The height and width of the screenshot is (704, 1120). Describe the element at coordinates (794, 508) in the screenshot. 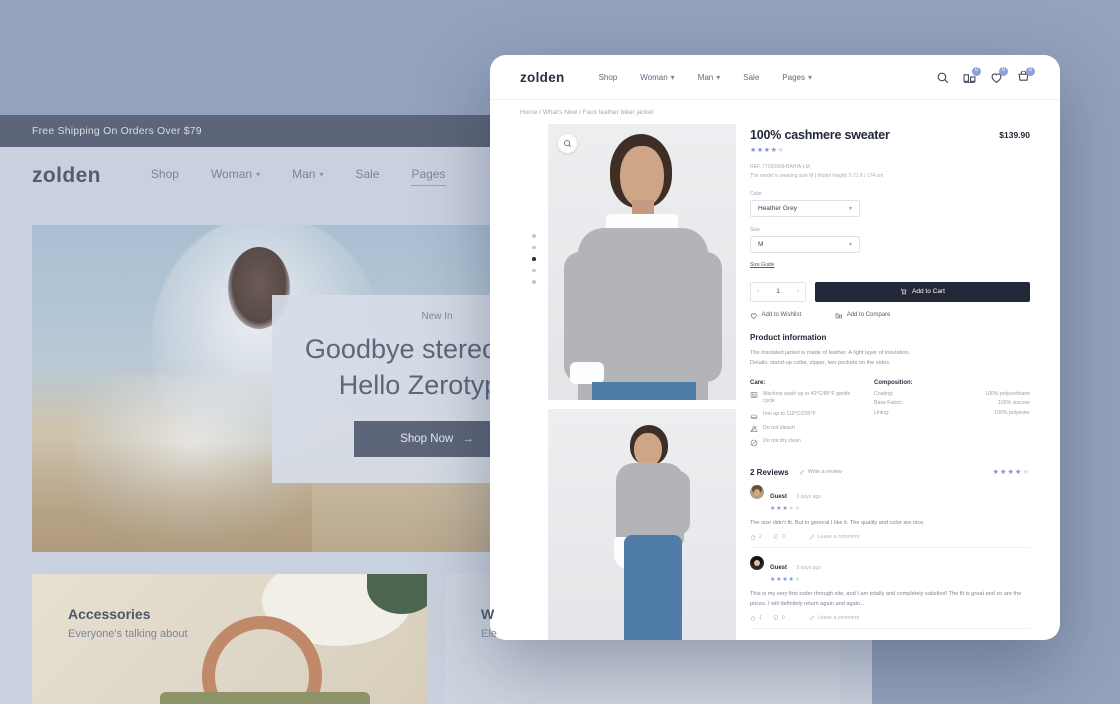

I see `star-empty: ★★` at that location.